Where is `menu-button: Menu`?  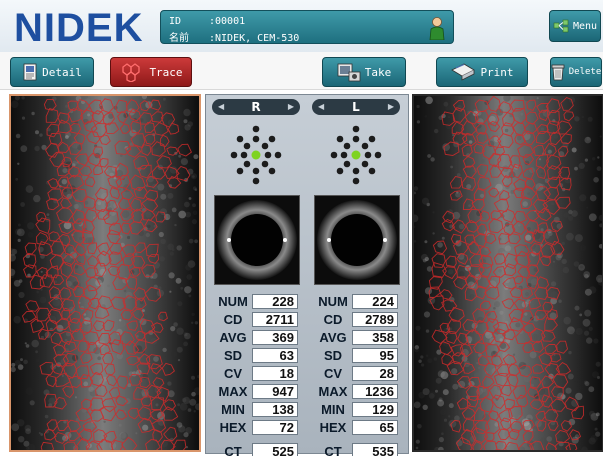
menu-button: Menu is located at coordinates (575, 26).